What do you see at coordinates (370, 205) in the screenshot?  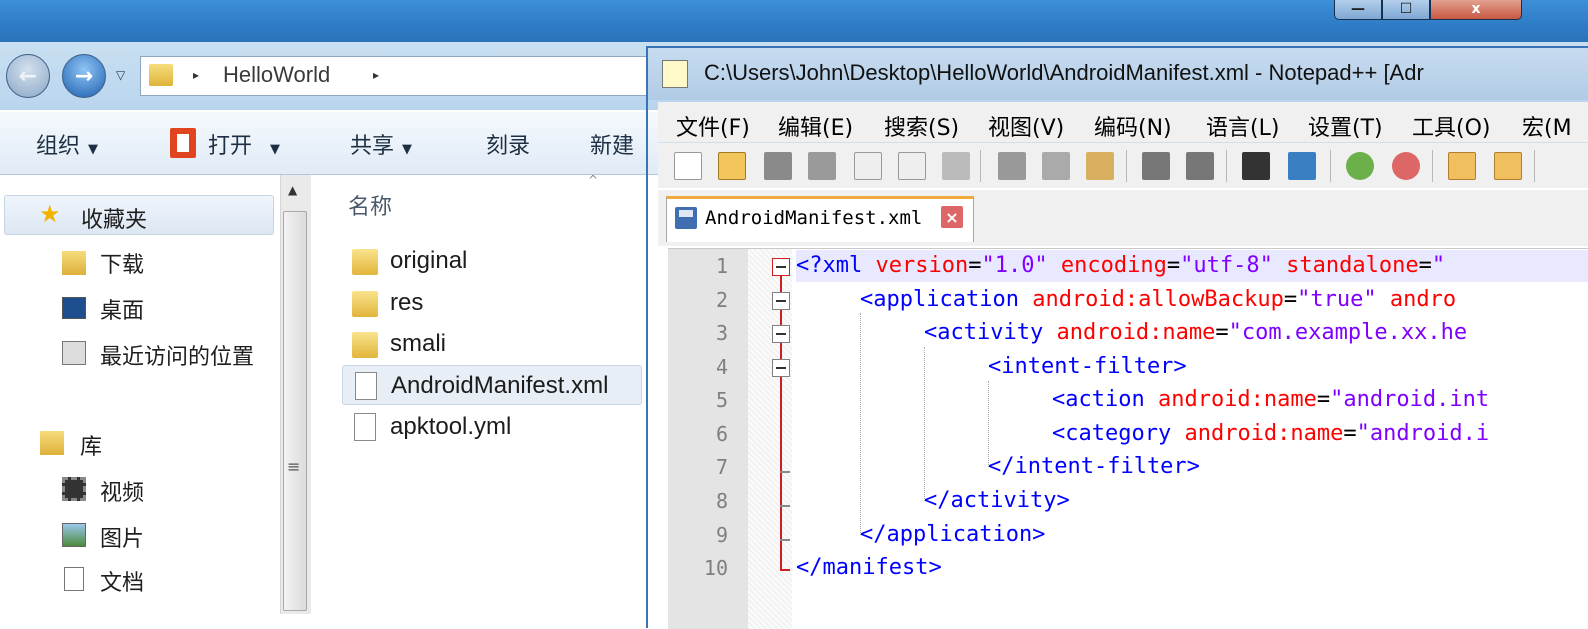 I see `column-header-name: 名称` at bounding box center [370, 205].